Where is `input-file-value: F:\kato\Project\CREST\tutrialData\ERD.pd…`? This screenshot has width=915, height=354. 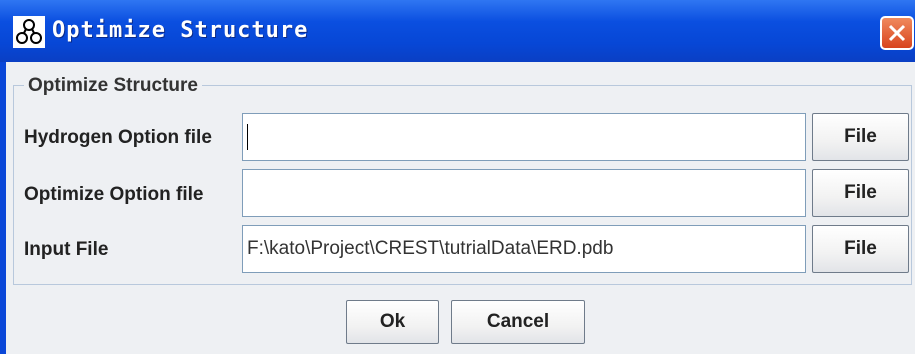
input-file-value: F:\kato\Project\CREST\tutrialData\ERD.pd… is located at coordinates (430, 248).